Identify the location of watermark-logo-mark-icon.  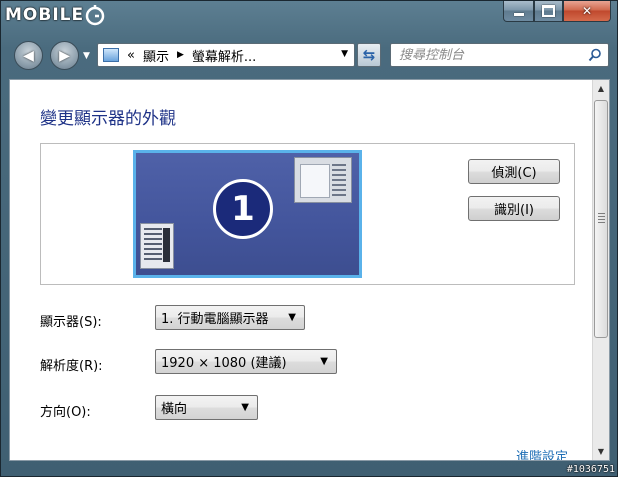
(95, 15).